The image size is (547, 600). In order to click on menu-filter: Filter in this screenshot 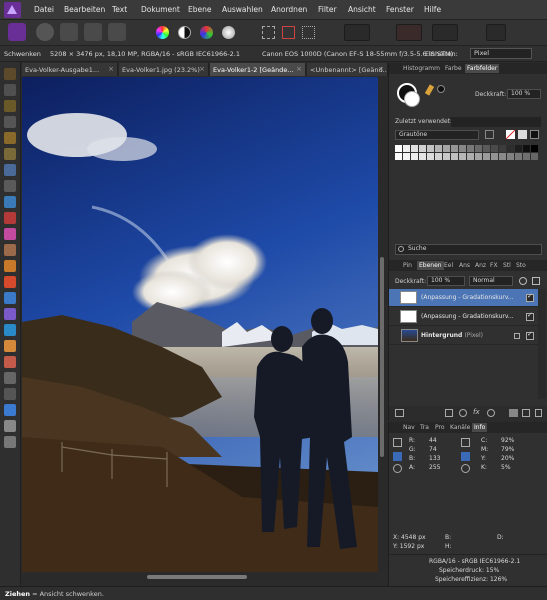, I will do `click(327, 9)`.